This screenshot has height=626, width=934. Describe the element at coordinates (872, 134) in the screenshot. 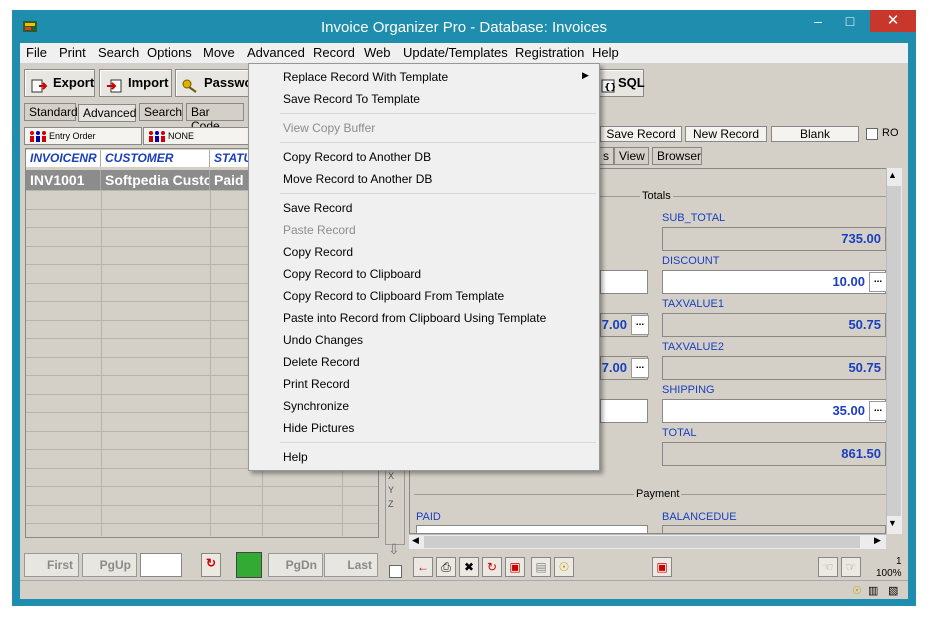

I see `ro-checkbox` at that location.